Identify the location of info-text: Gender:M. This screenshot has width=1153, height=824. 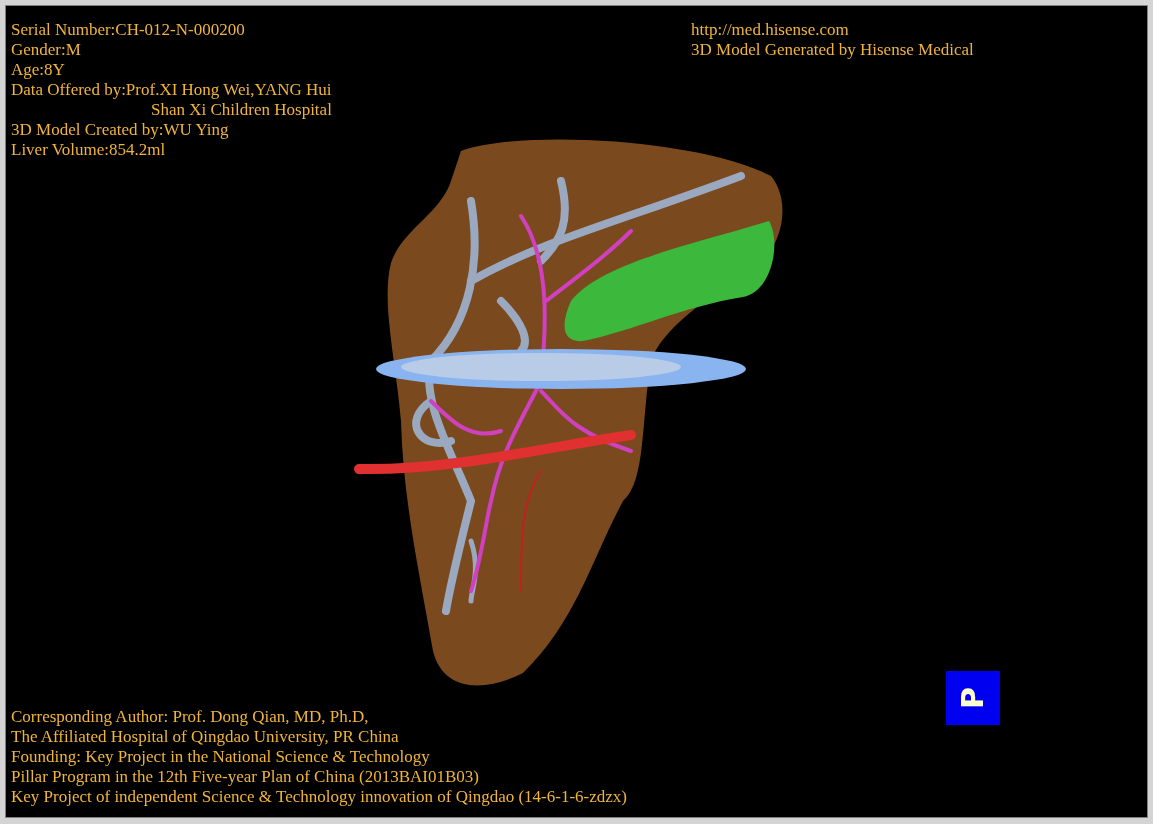
(46, 50).